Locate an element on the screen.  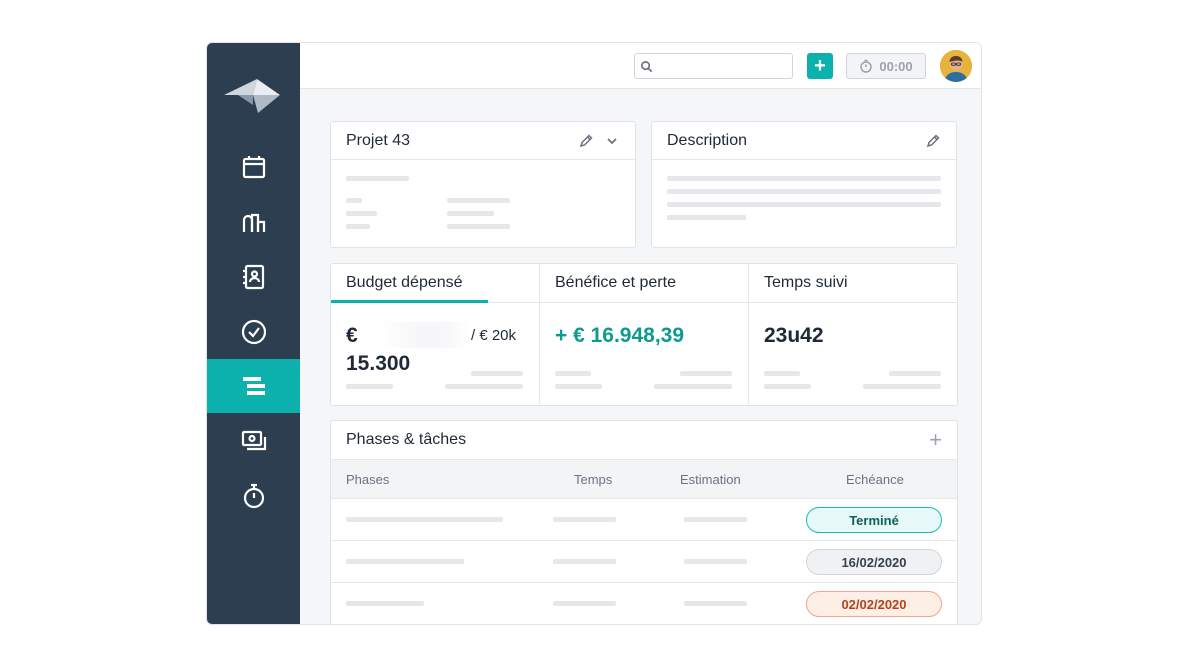
budget-label: Budget dépensé is located at coordinates (404, 282).